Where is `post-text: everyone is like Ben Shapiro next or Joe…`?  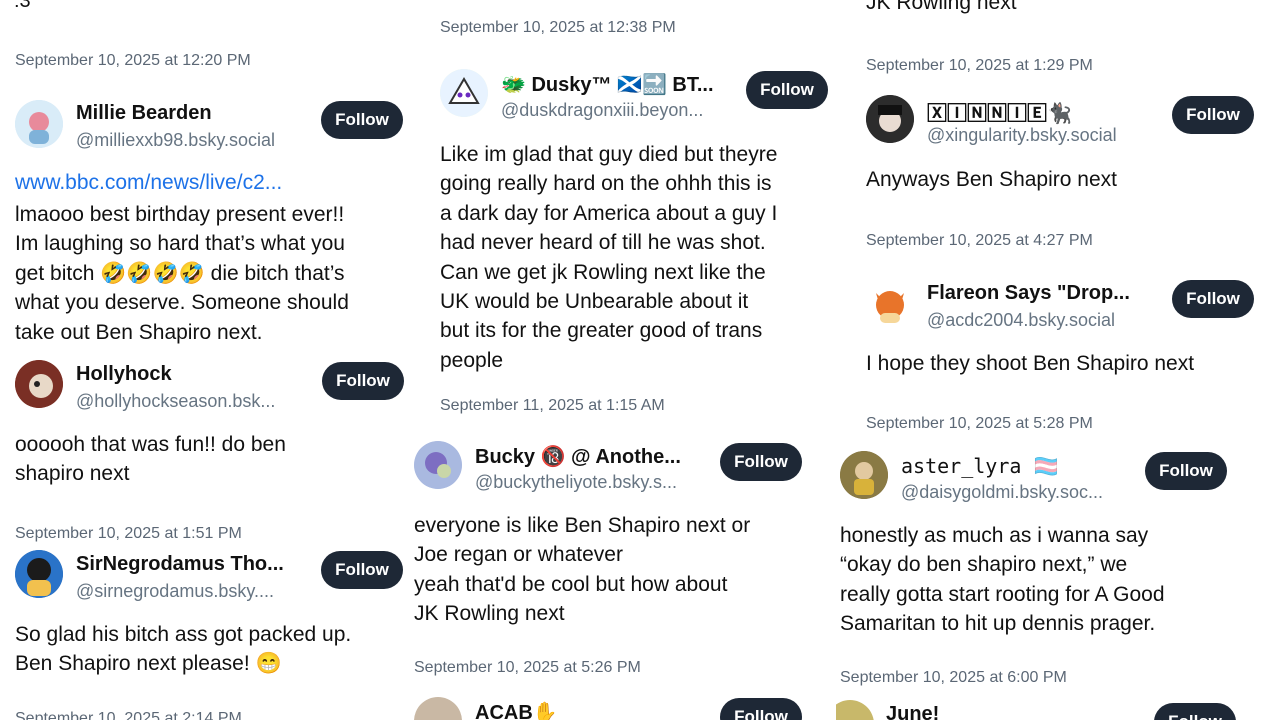 post-text: everyone is like Ben Shapiro next or Joe… is located at coordinates (582, 570).